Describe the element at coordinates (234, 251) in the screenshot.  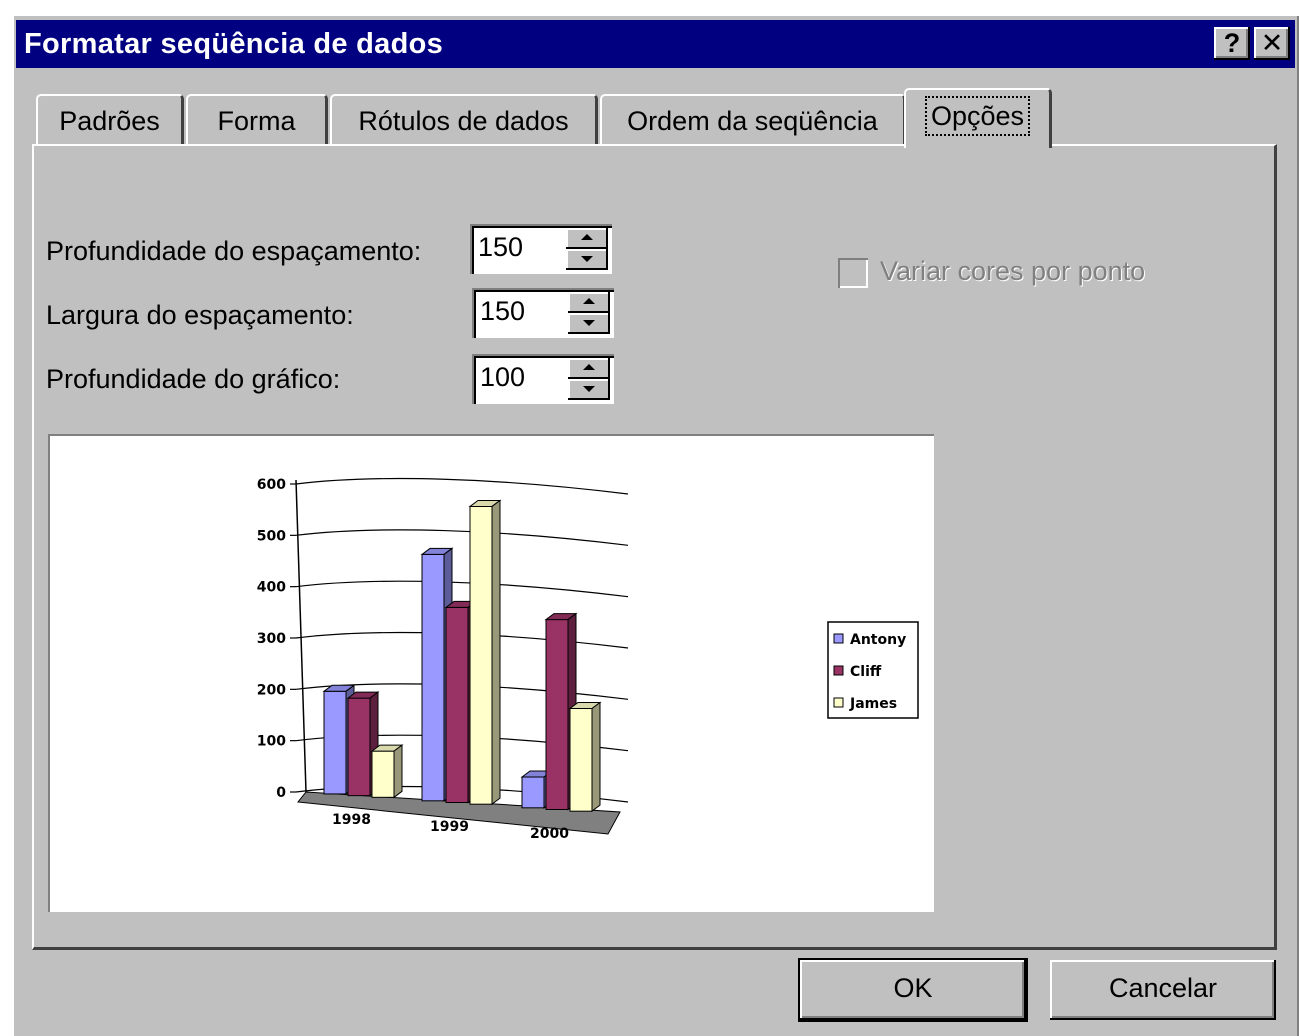
I see `gap-depth-label: Profundidade do espaçamento:` at that location.